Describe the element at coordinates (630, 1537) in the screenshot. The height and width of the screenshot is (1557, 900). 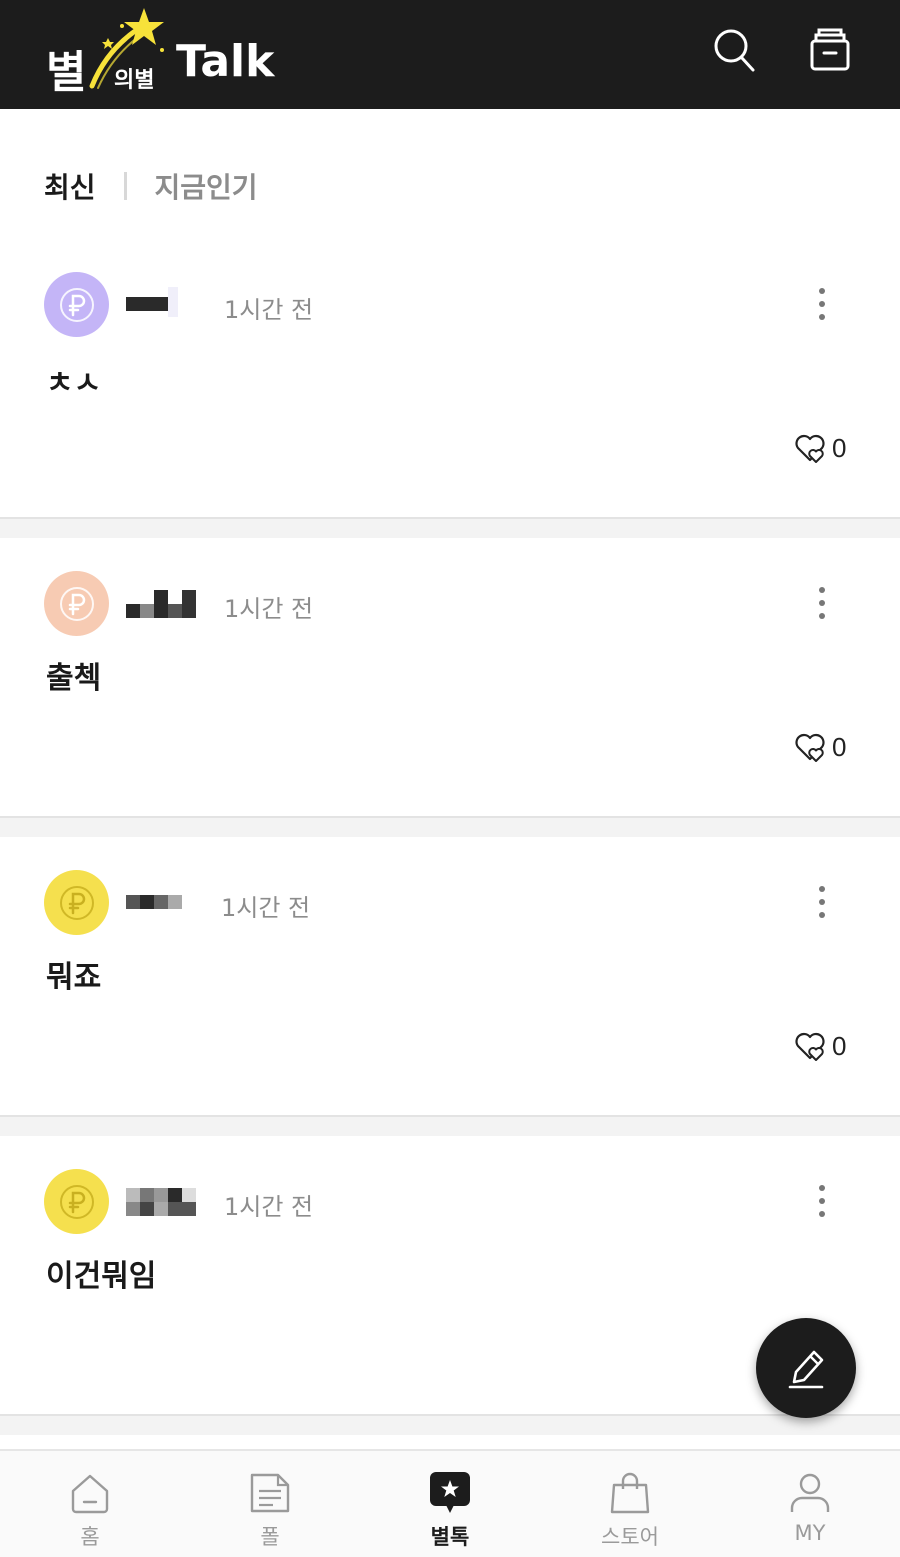
I see `nav-label: 스토어` at that location.